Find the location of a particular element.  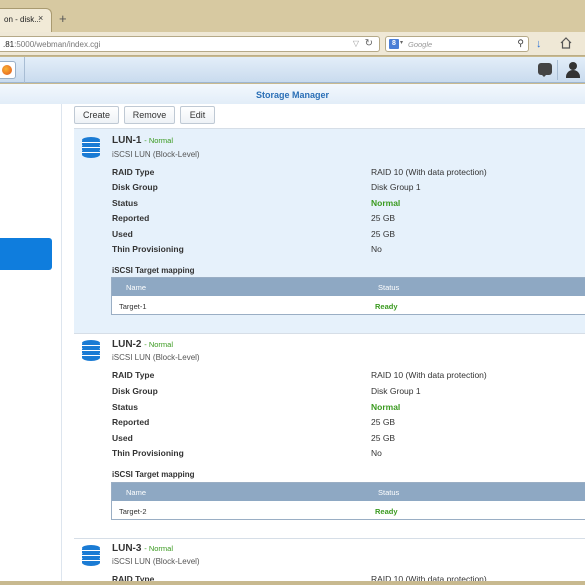

edit-button: Edit is located at coordinates (197, 115).